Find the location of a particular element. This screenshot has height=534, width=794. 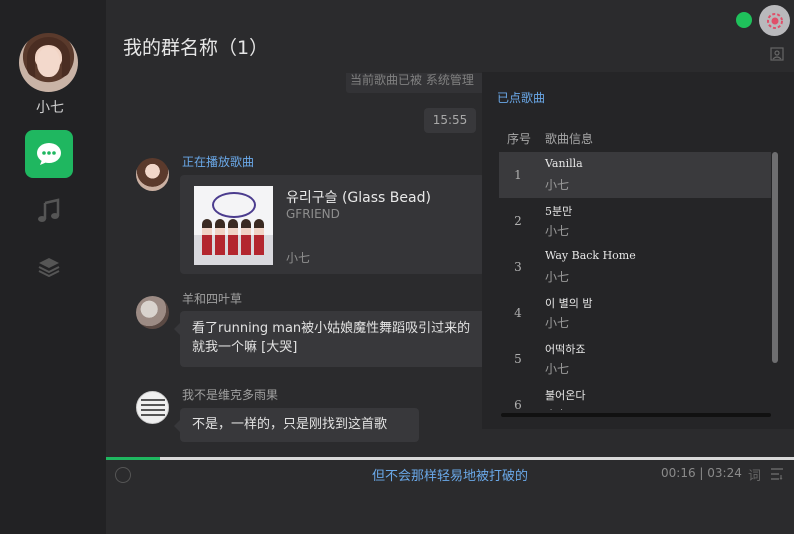

row-song-name: 어떡하죠 is located at coordinates (565, 349).